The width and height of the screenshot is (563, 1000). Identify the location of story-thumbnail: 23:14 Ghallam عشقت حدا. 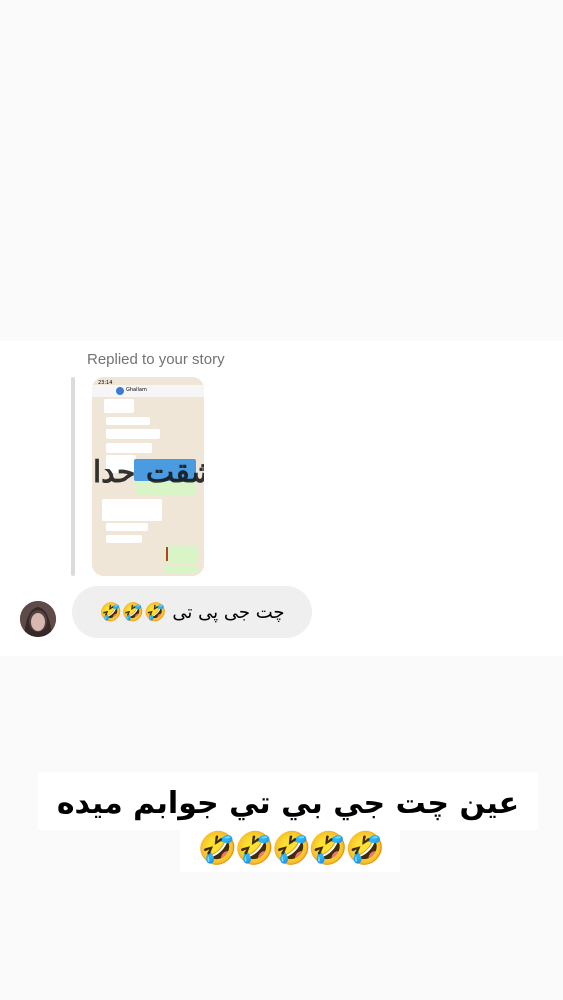
(148, 476).